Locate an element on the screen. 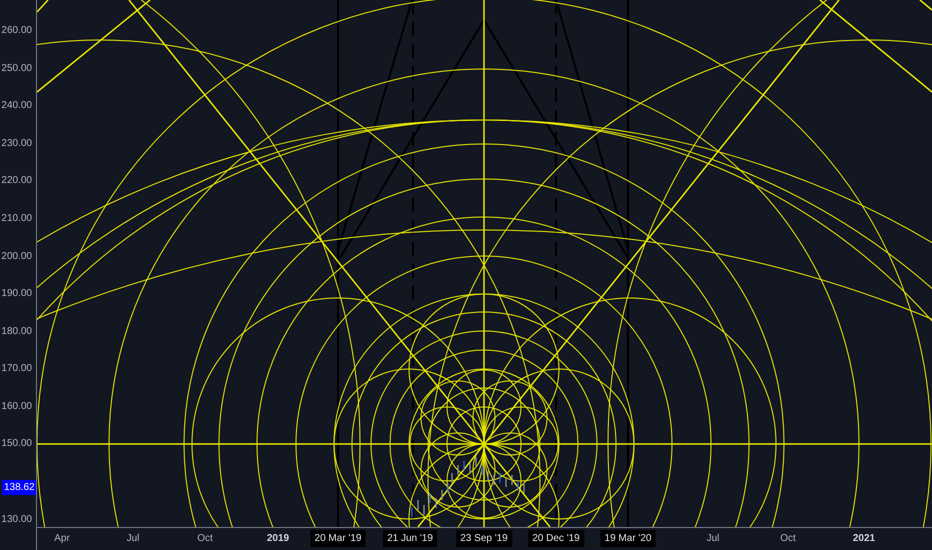  price-label: 240.00 is located at coordinates (16, 106).